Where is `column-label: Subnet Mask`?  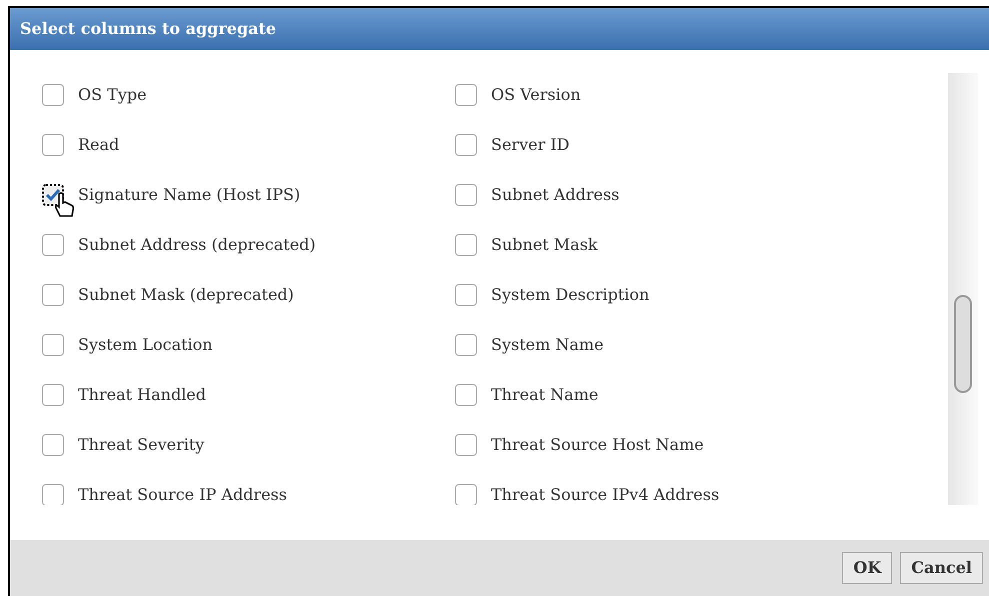
column-label: Subnet Mask is located at coordinates (544, 245).